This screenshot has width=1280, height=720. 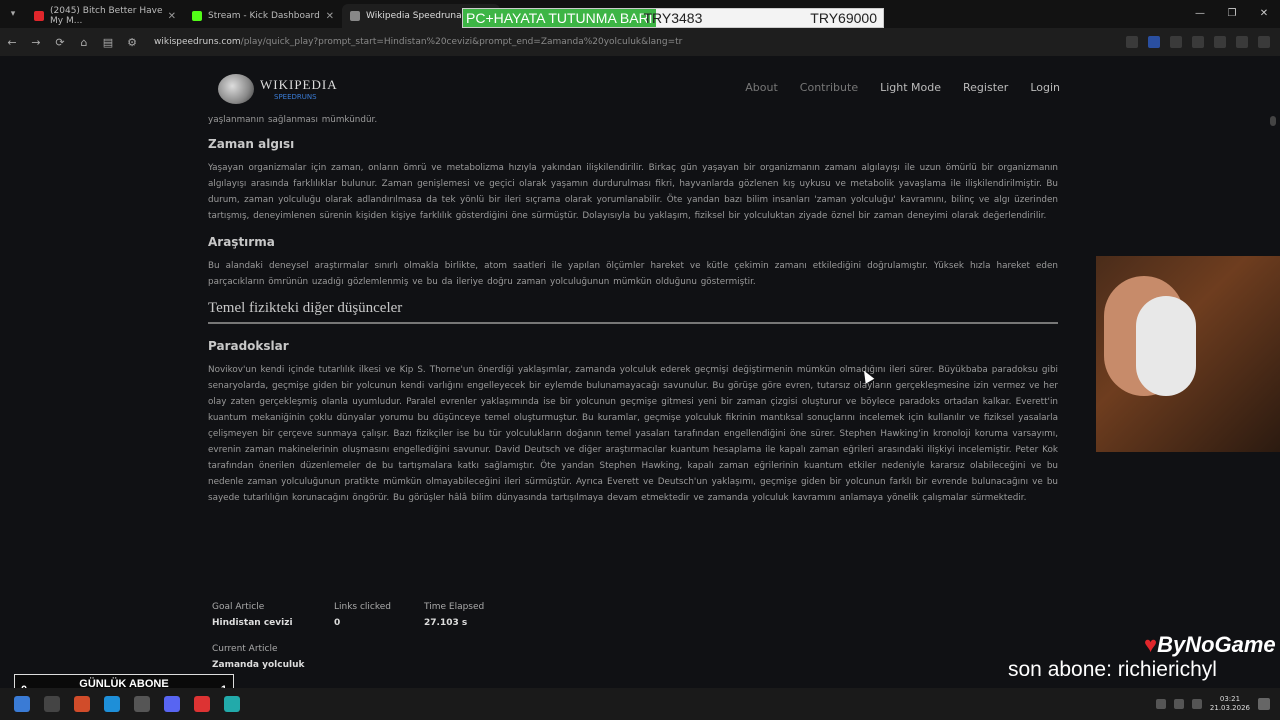 What do you see at coordinates (1166, 346) in the screenshot?
I see `headphones-icon` at bounding box center [1166, 346].